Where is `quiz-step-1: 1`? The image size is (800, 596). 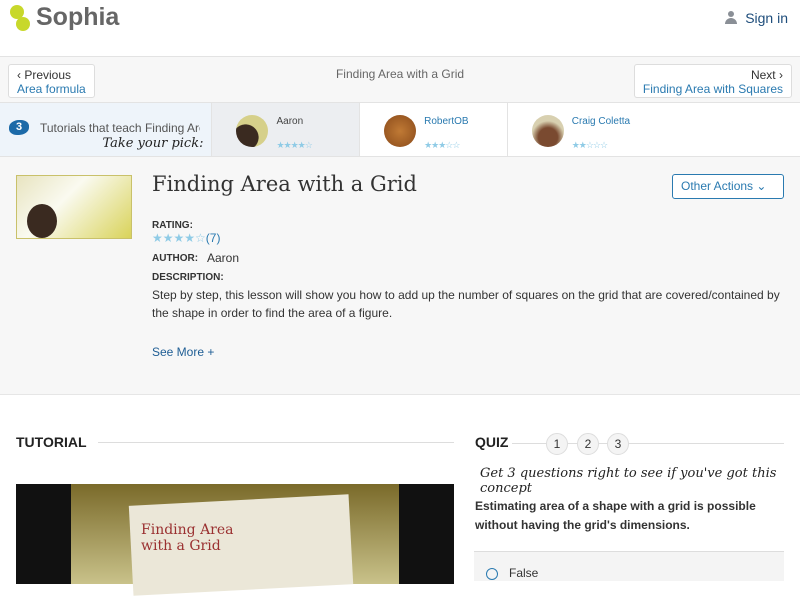 quiz-step-1: 1 is located at coordinates (557, 444).